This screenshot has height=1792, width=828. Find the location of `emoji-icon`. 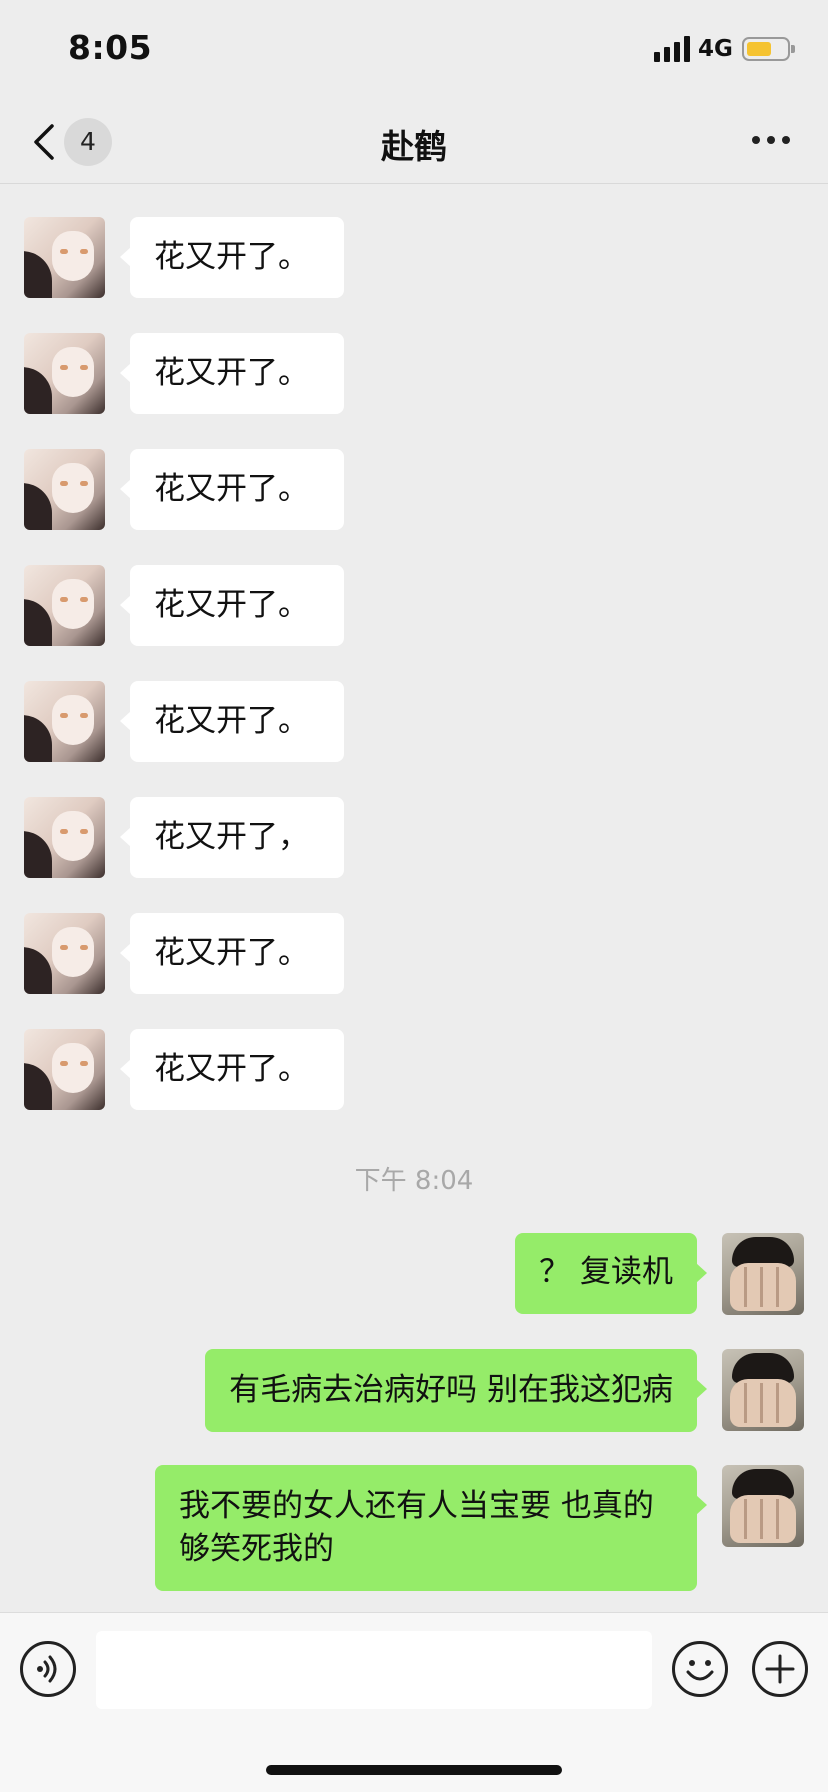

emoji-icon is located at coordinates (700, 1669).